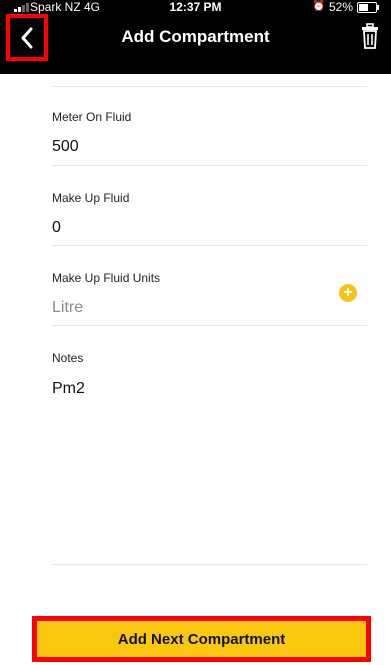 This screenshot has height=665, width=391. Describe the element at coordinates (56, 228) in the screenshot. I see `make-up-fluid-input: 0` at that location.